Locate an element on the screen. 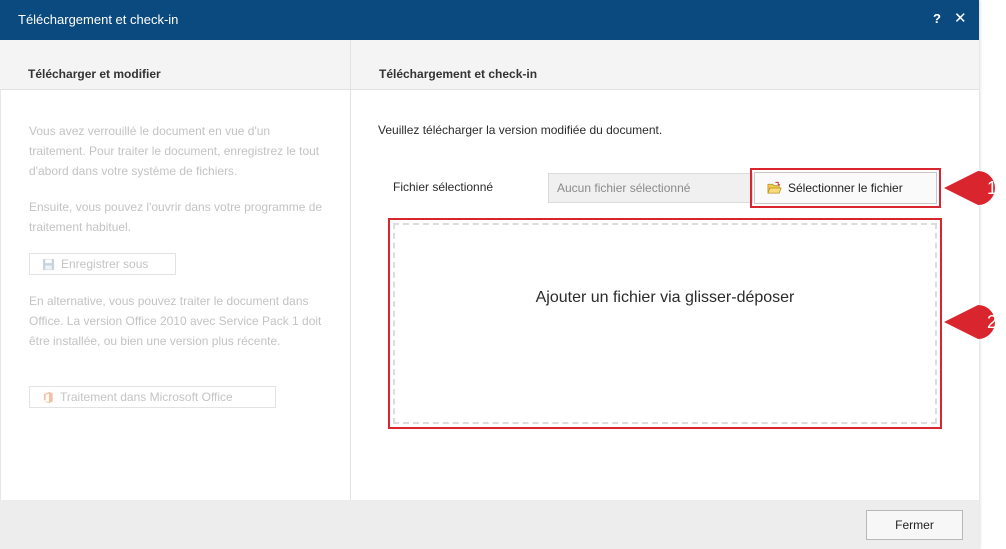 This screenshot has height=549, width=1006. select-file-label: Sélectionner le fichier is located at coordinates (845, 188).